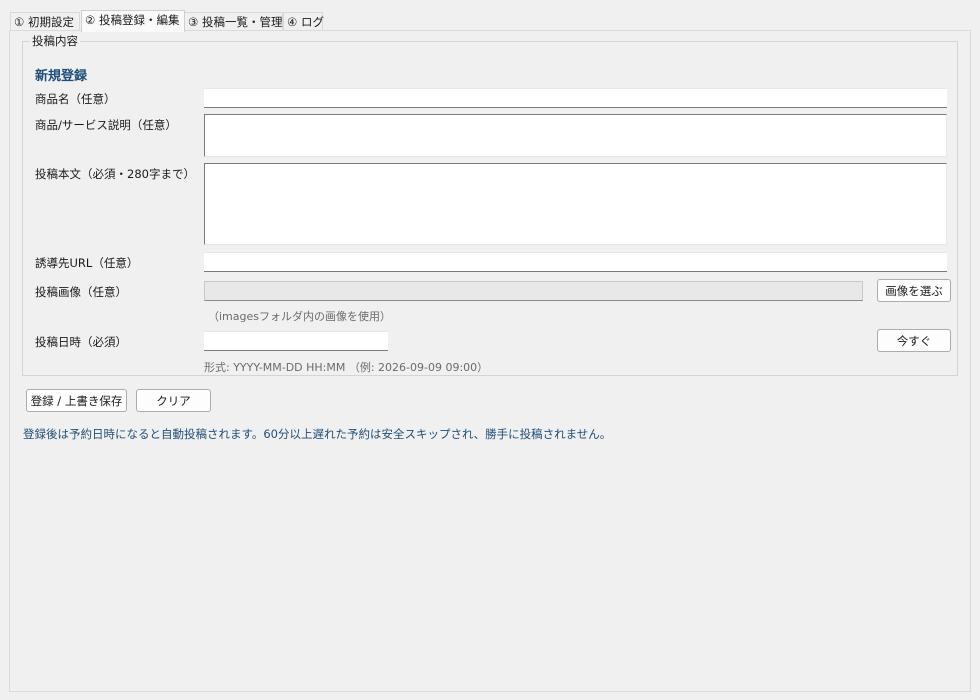 This screenshot has width=980, height=700. What do you see at coordinates (575, 98) in the screenshot?
I see `product-name-input` at bounding box center [575, 98].